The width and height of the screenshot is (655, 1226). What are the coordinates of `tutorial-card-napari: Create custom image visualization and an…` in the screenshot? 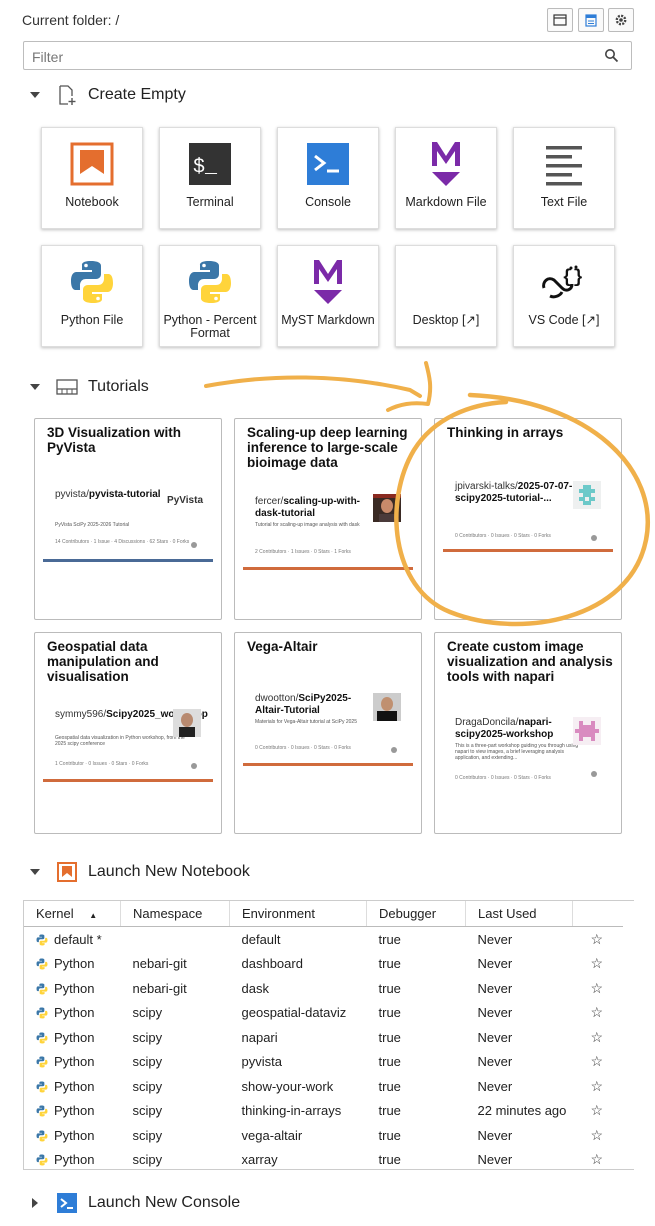 It's located at (528, 733).